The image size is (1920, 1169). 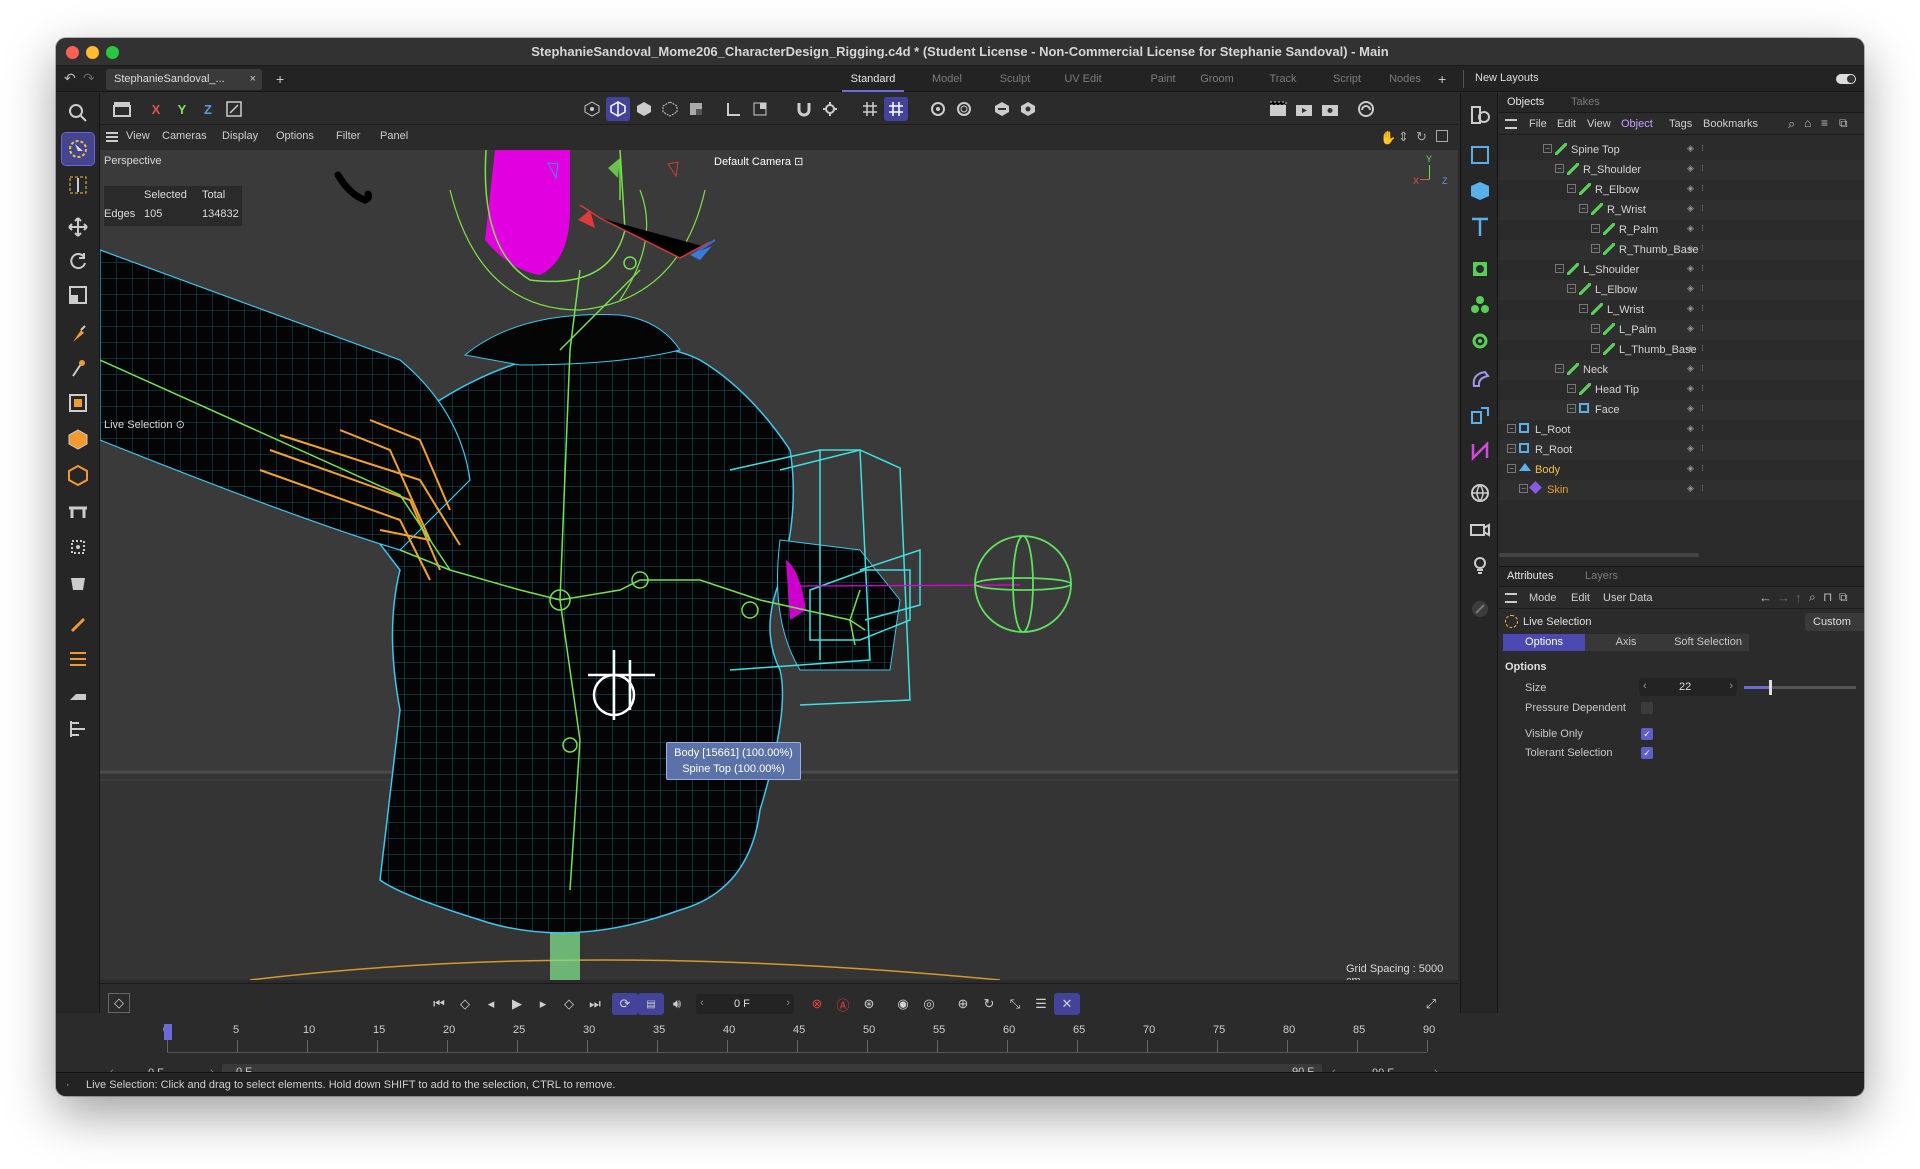 What do you see at coordinates (78, 475) in the screenshot?
I see `object-mode-icon` at bounding box center [78, 475].